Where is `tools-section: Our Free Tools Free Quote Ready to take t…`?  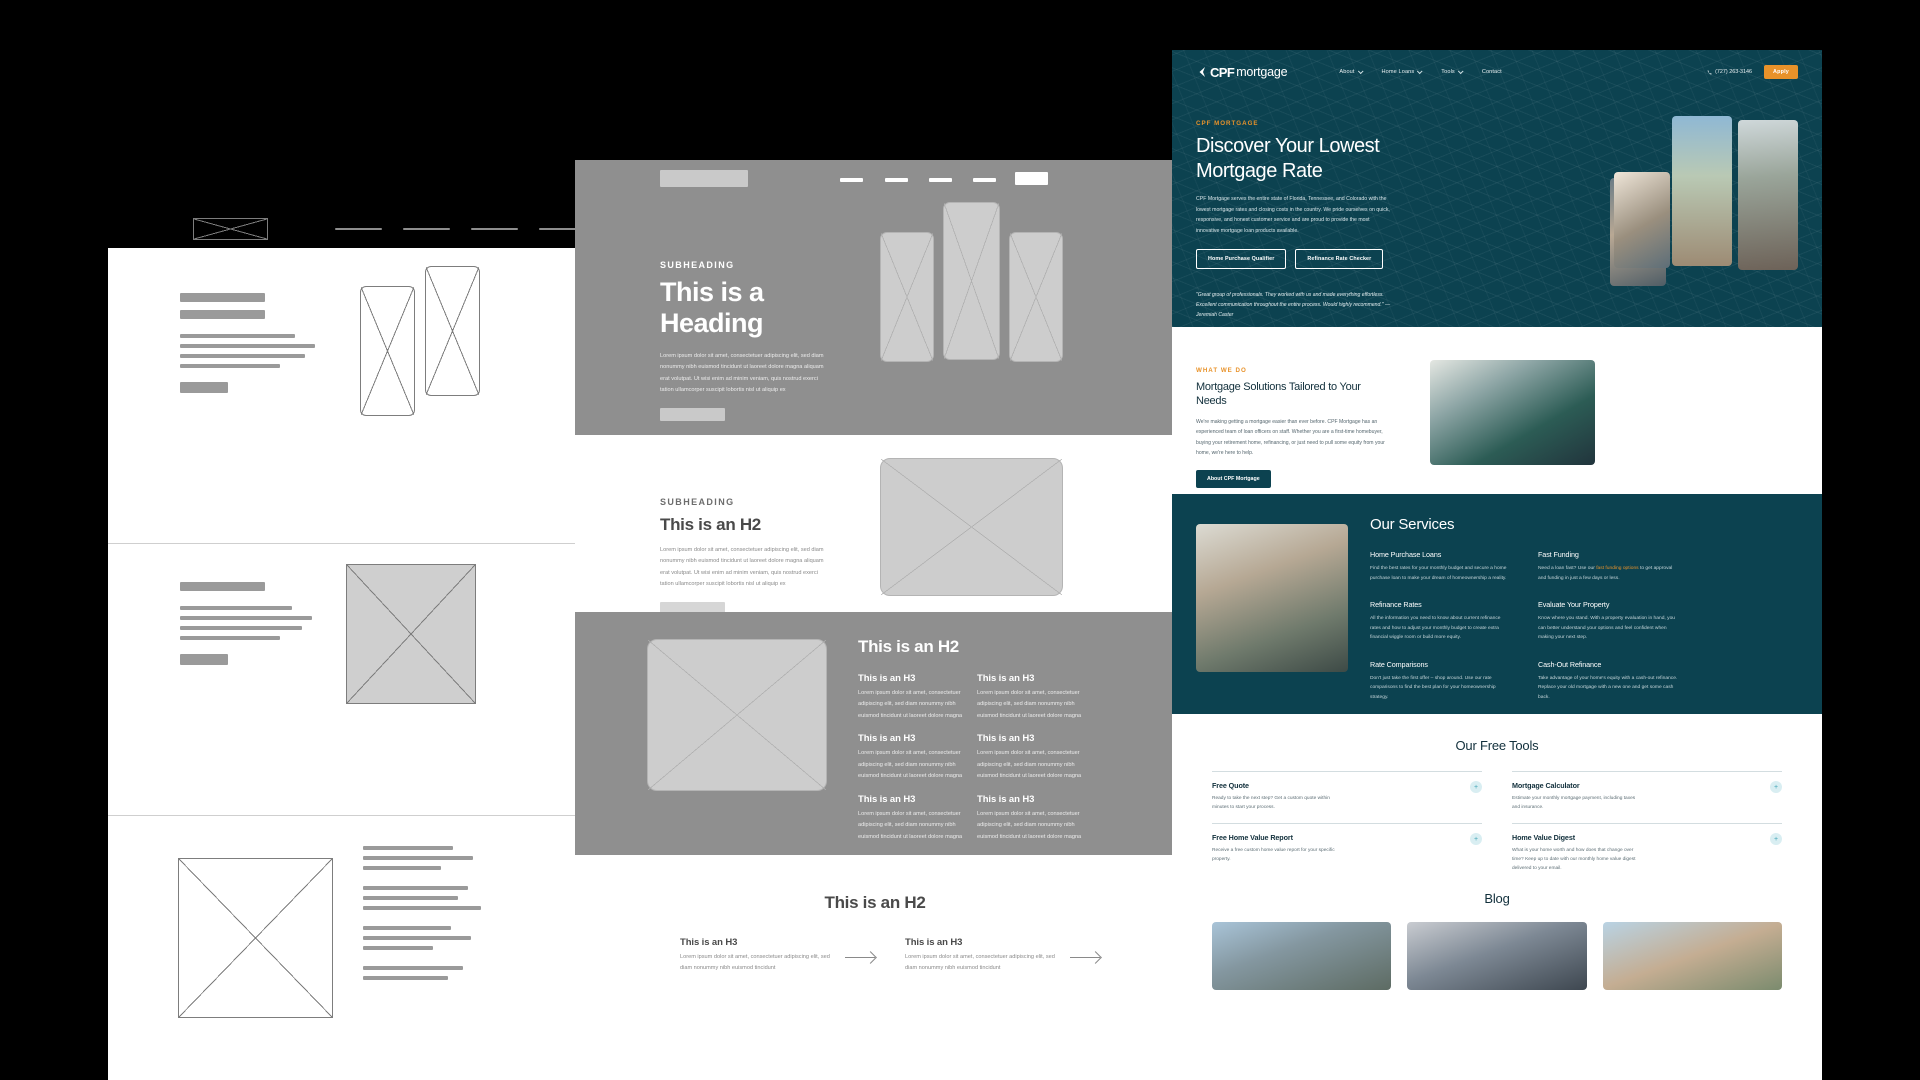 tools-section: Our Free Tools Free Quote Ready to take t… is located at coordinates (1497, 795).